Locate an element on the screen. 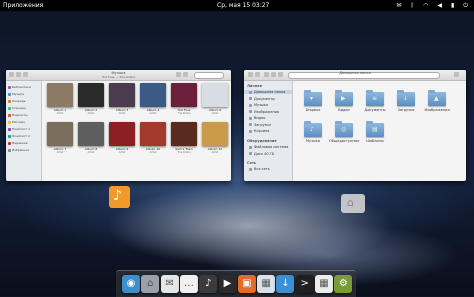 The image size is (474, 297). clock: Ср, мая 15 03:27 is located at coordinates (243, 5).